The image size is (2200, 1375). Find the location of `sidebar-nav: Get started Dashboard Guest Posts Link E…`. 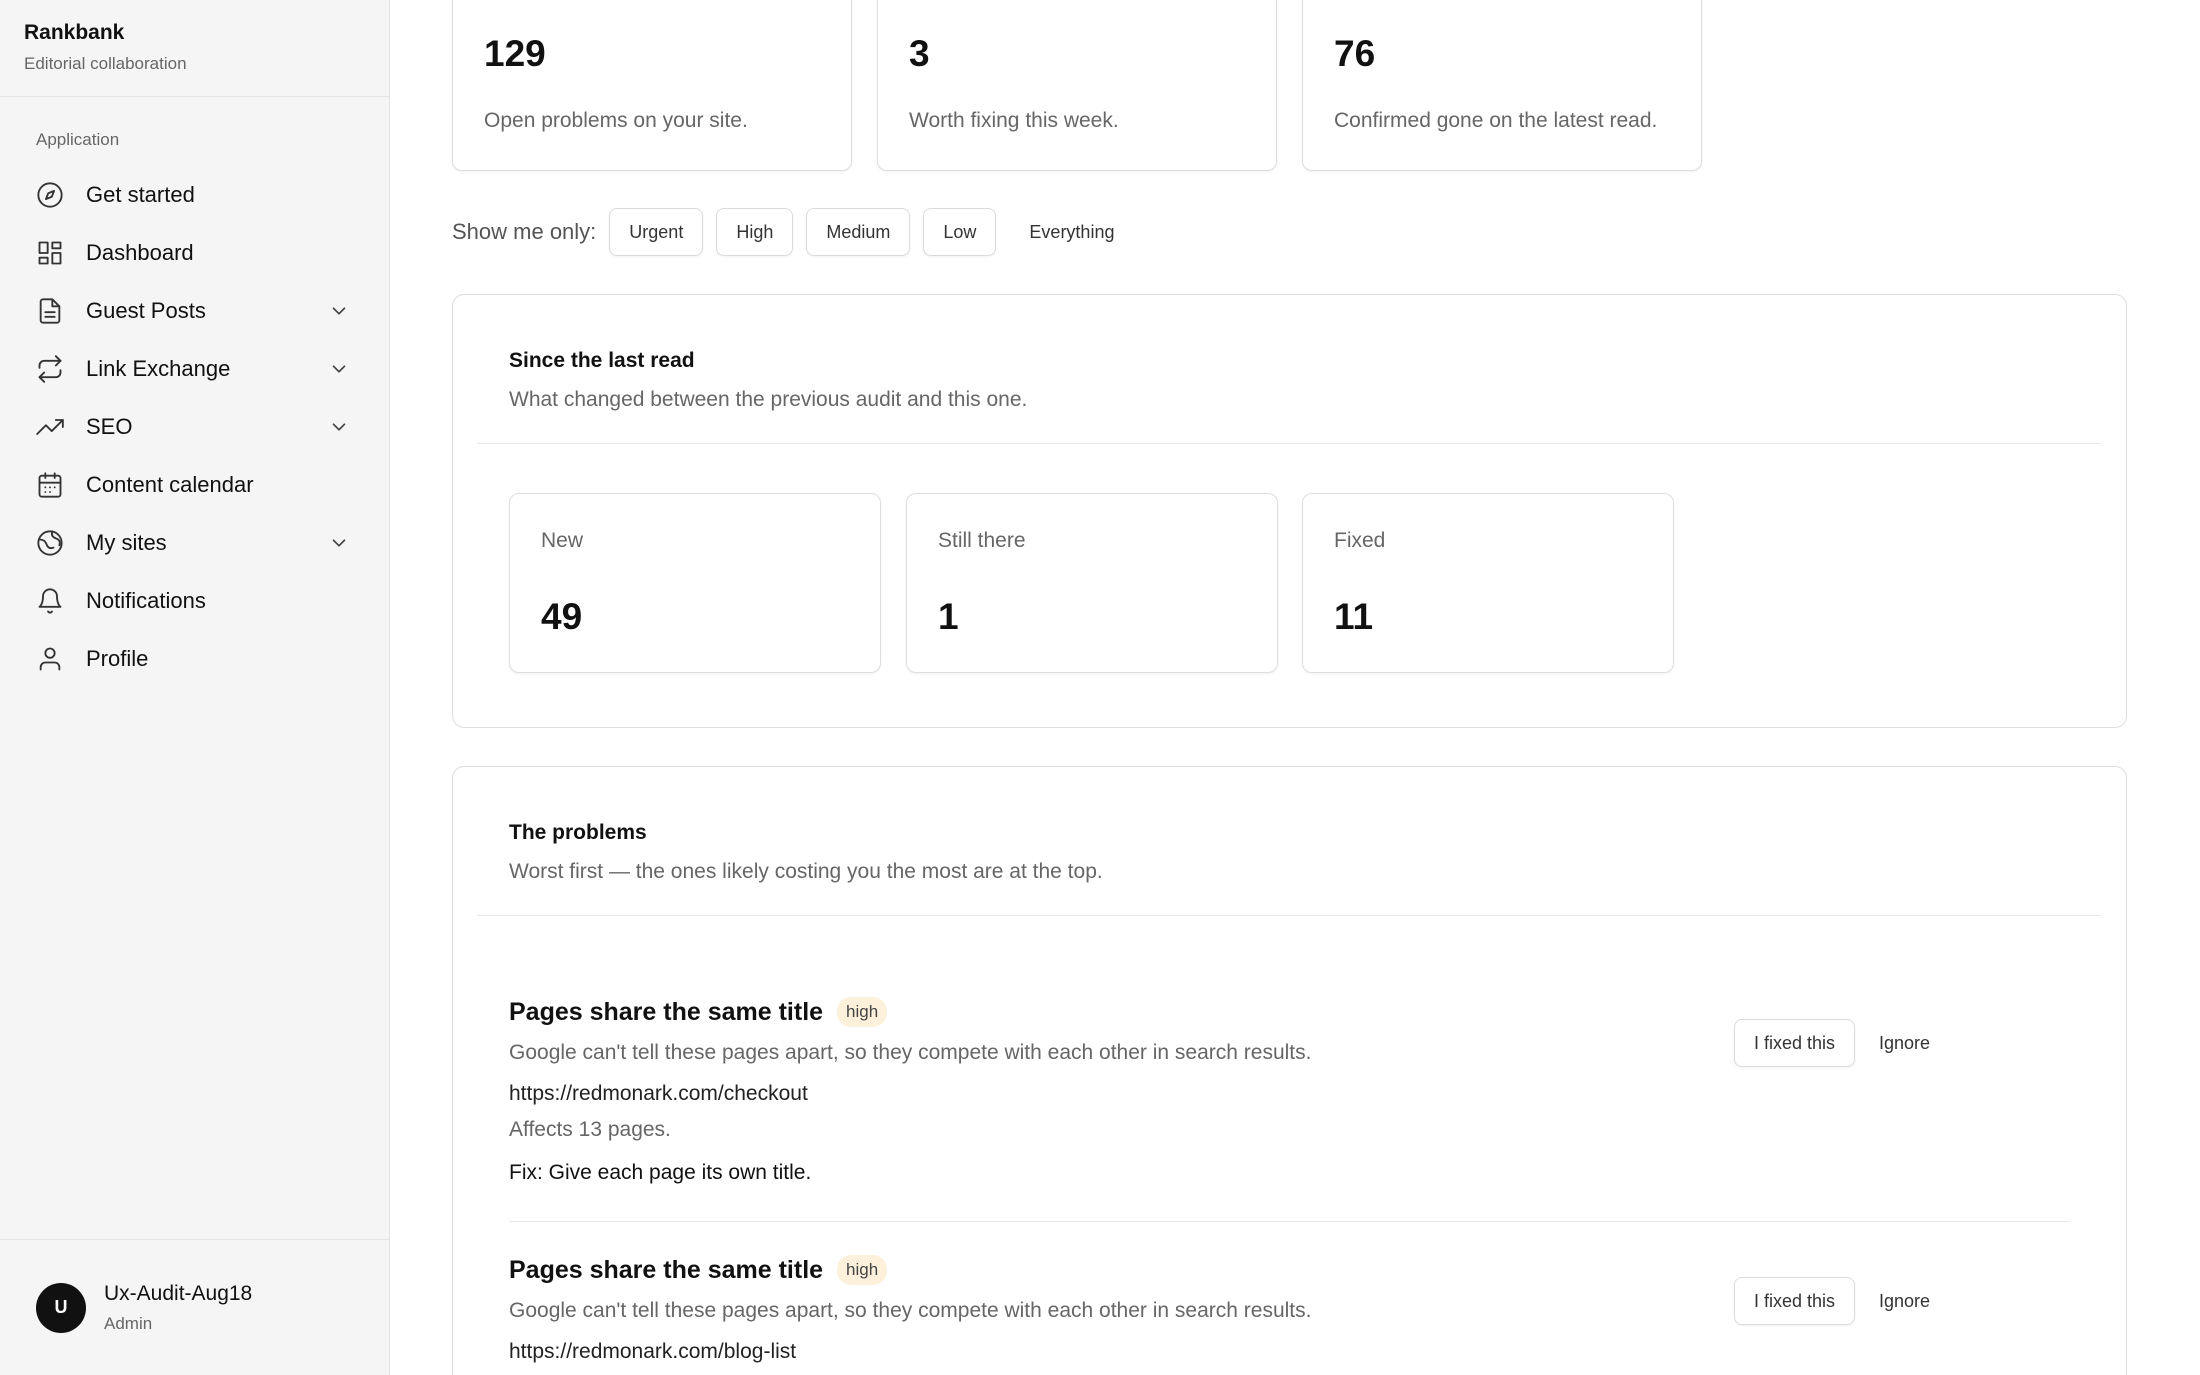

sidebar-nav: Get started Dashboard Guest Posts Link E… is located at coordinates (194, 427).